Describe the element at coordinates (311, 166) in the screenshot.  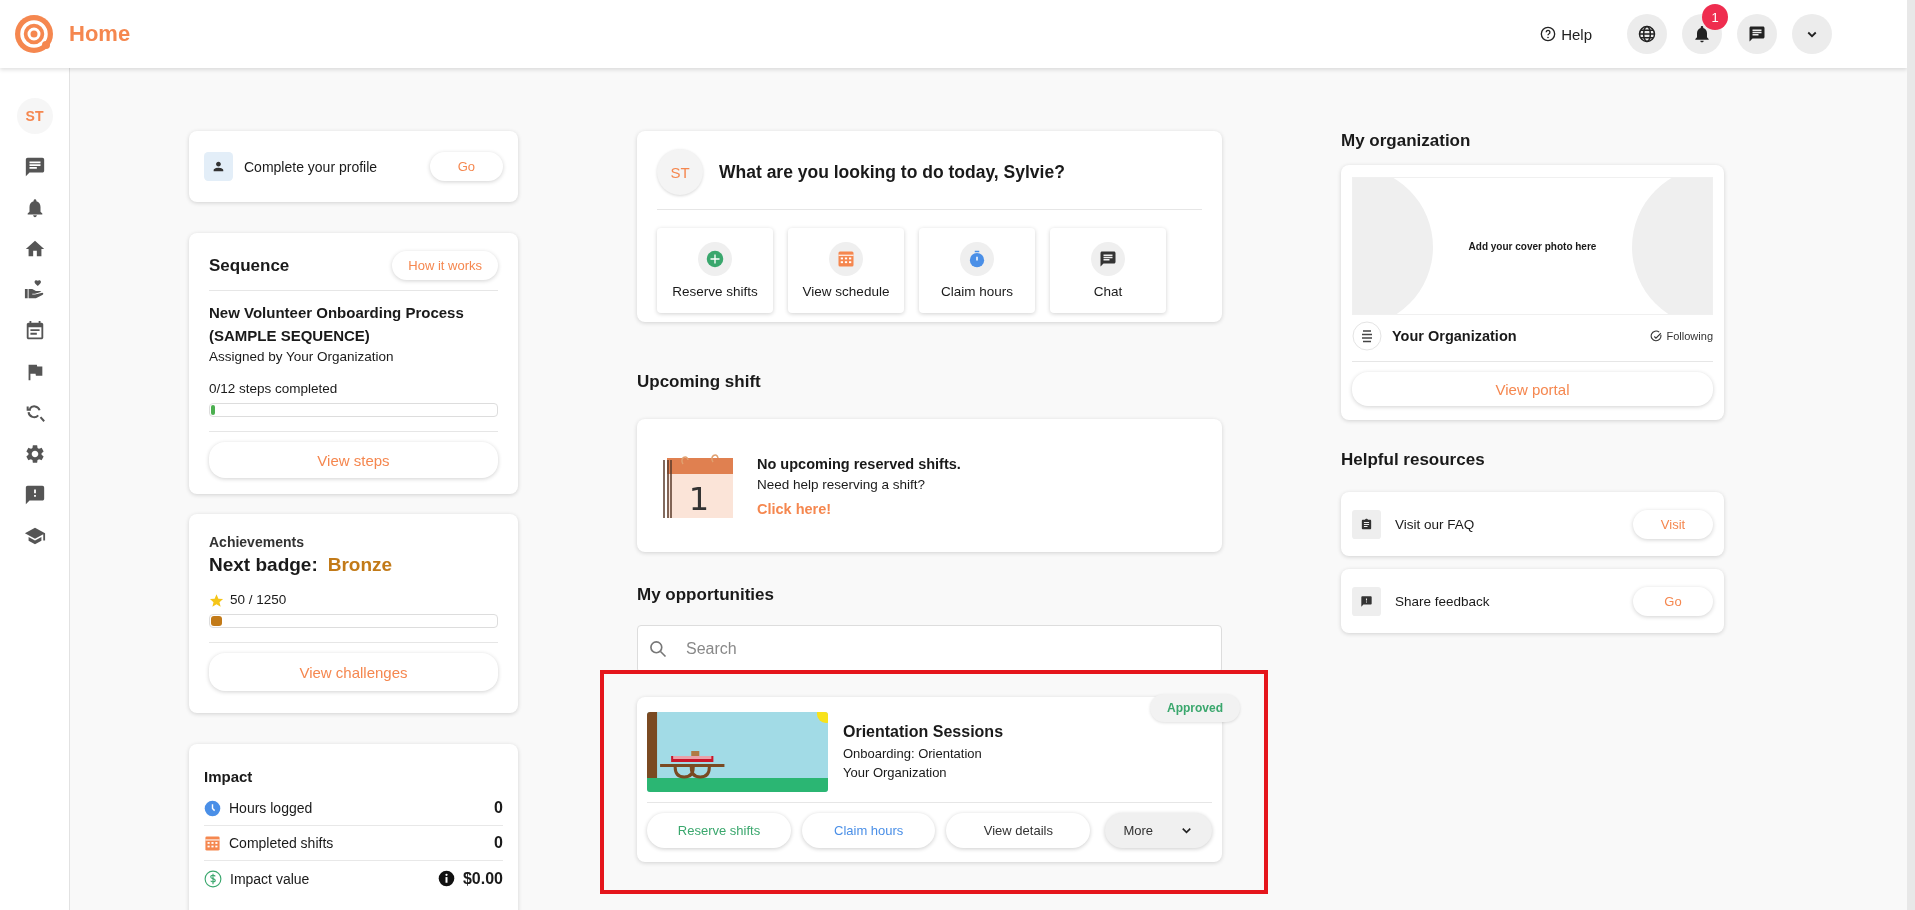
I see `profile-prompt: Complete your profile` at that location.